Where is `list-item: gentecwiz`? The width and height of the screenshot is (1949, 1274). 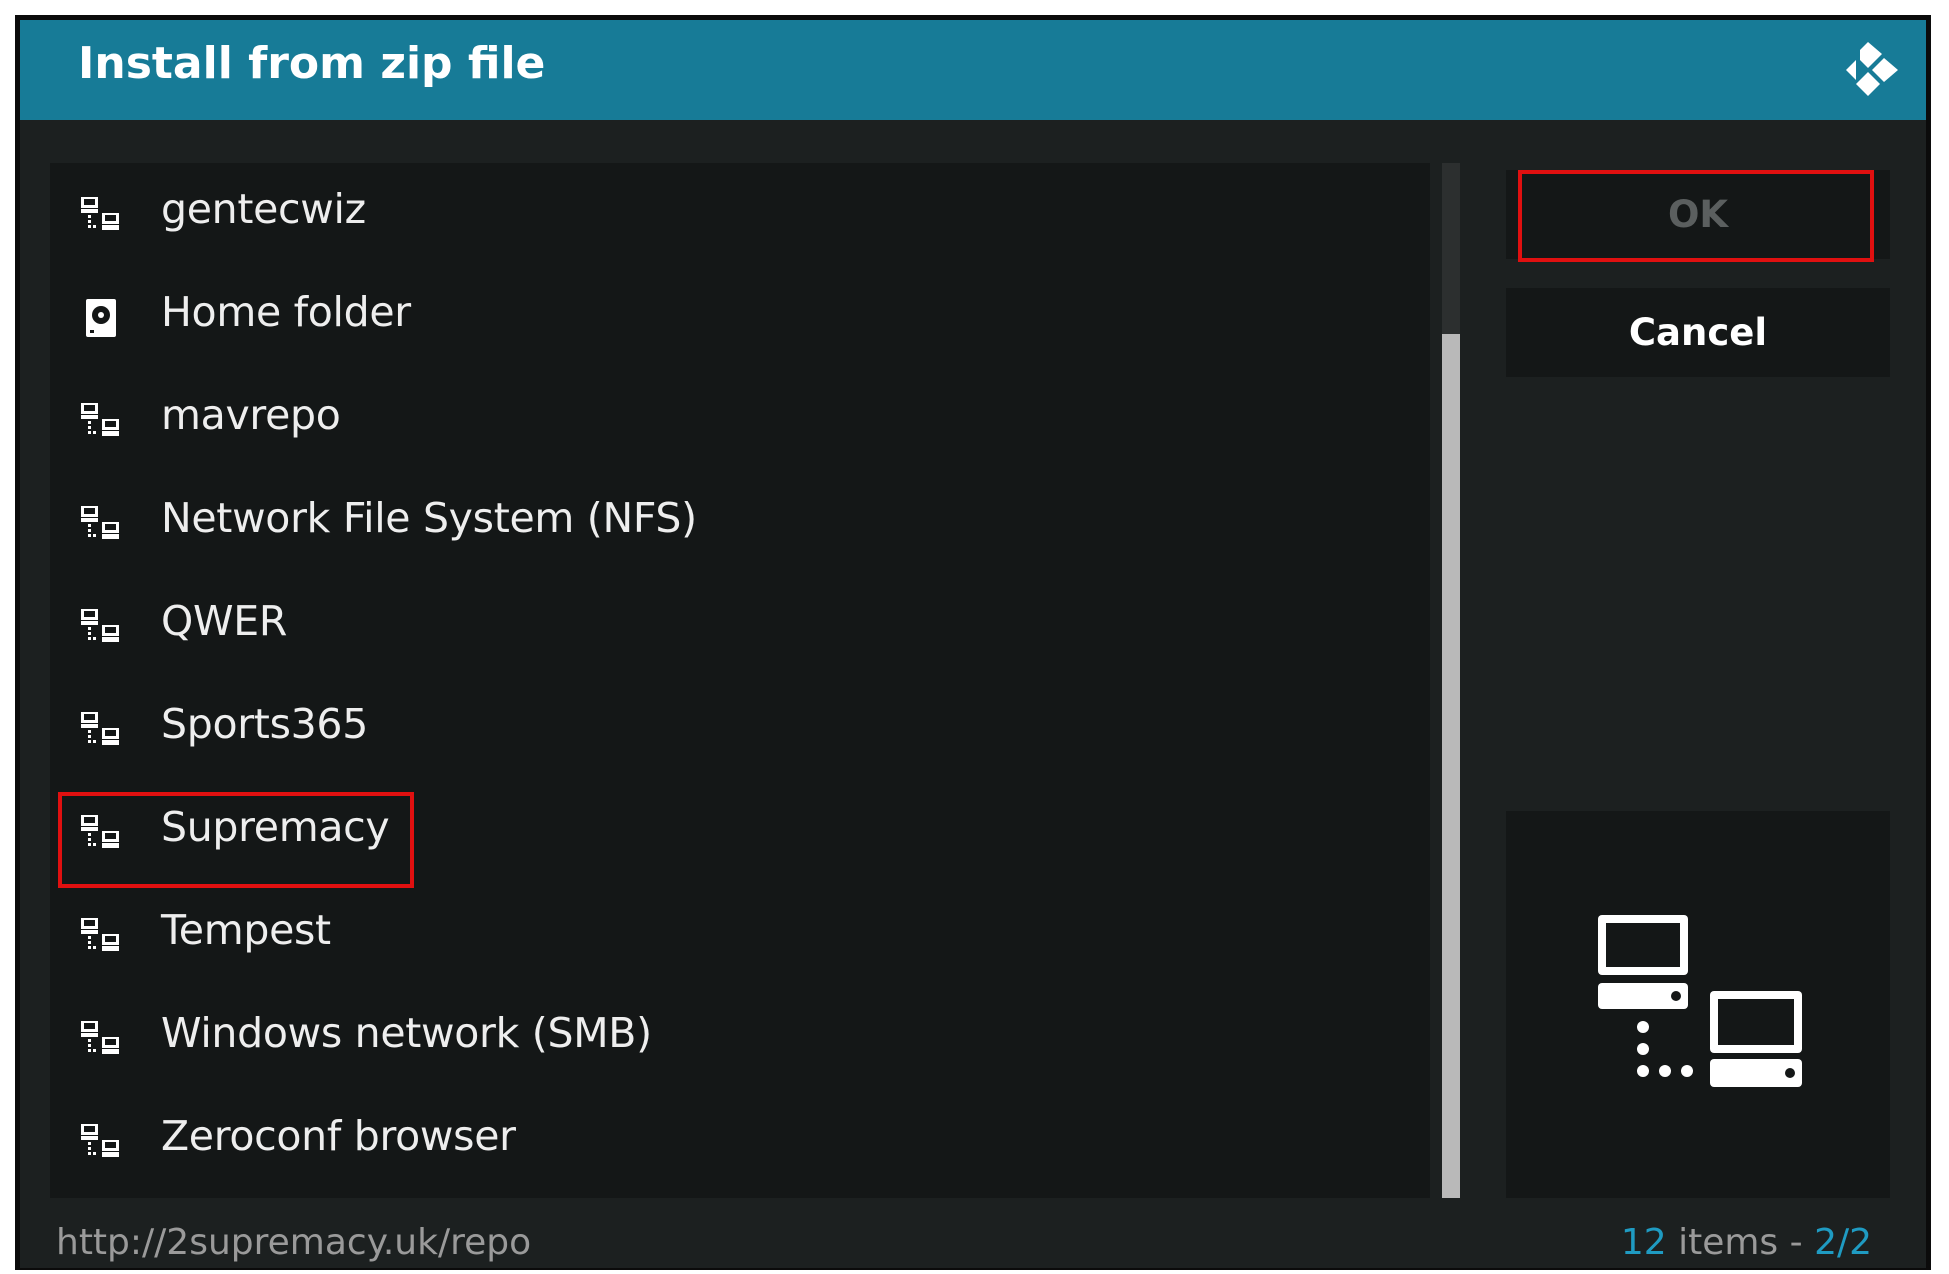 list-item: gentecwiz is located at coordinates (740, 214).